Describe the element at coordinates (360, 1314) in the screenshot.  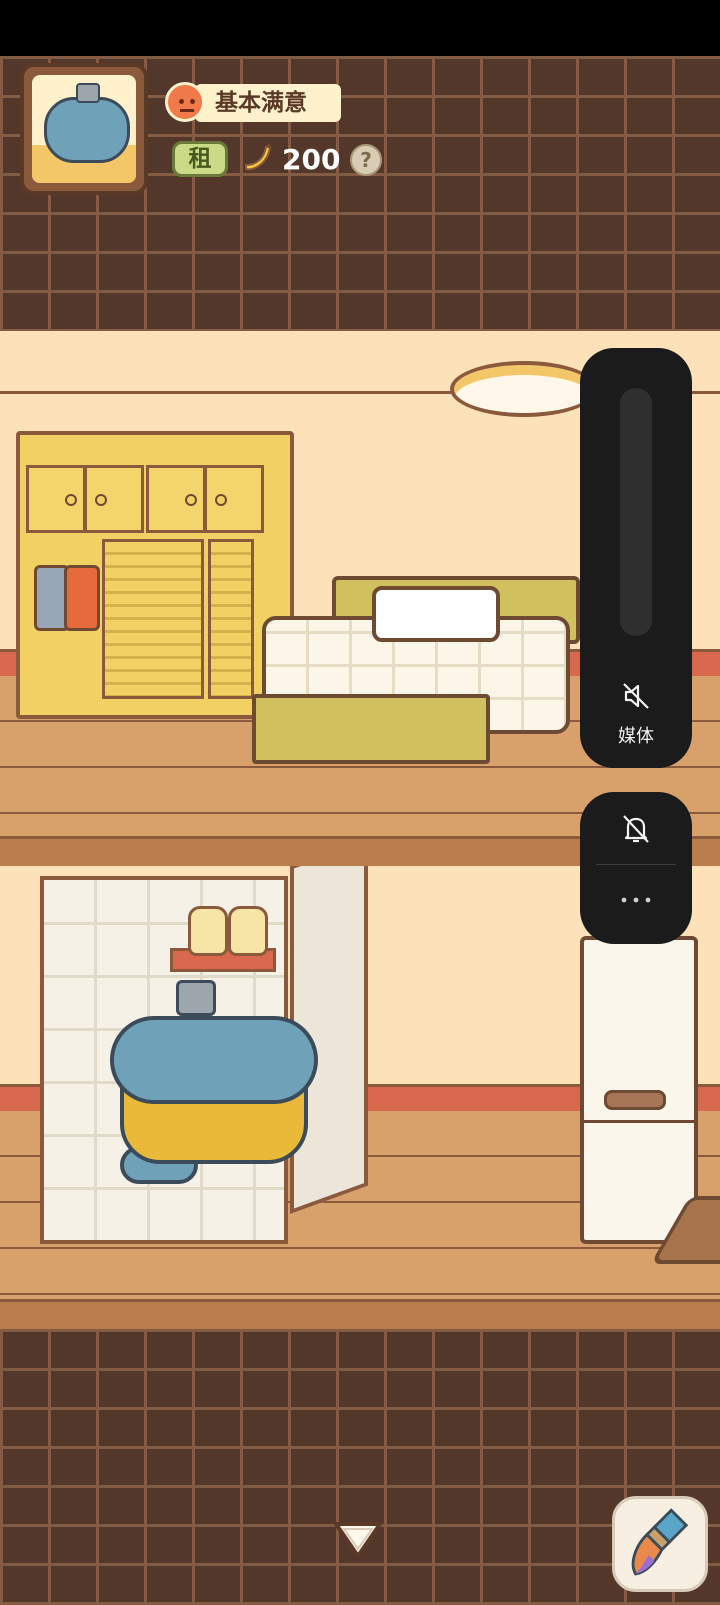
I see `floor-edge` at that location.